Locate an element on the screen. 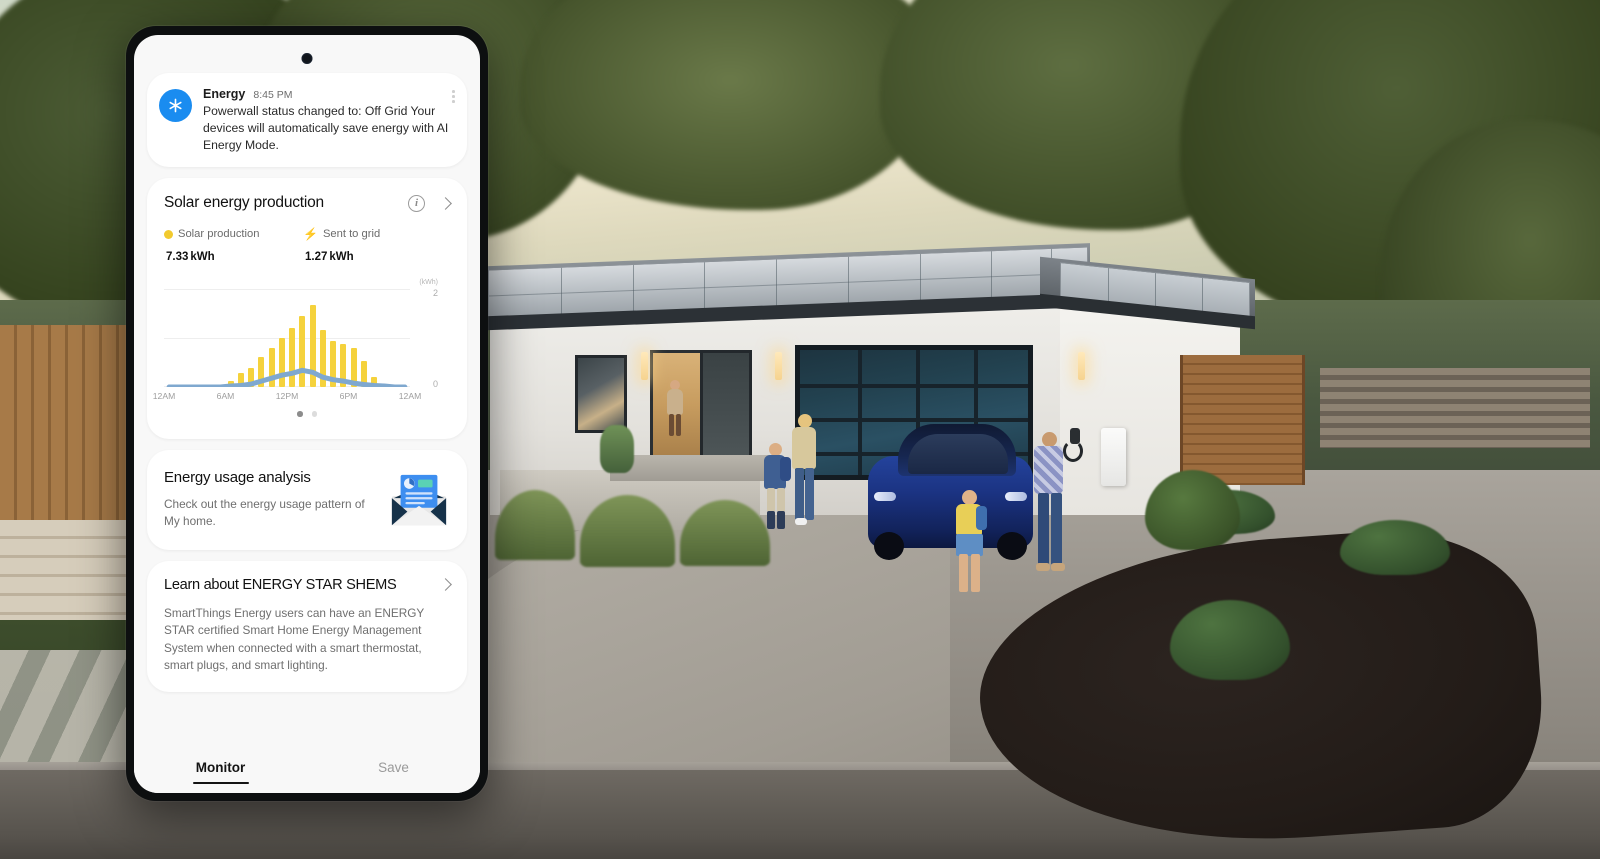  solar-card-header: Solar energy production i is located at coordinates (308, 203).